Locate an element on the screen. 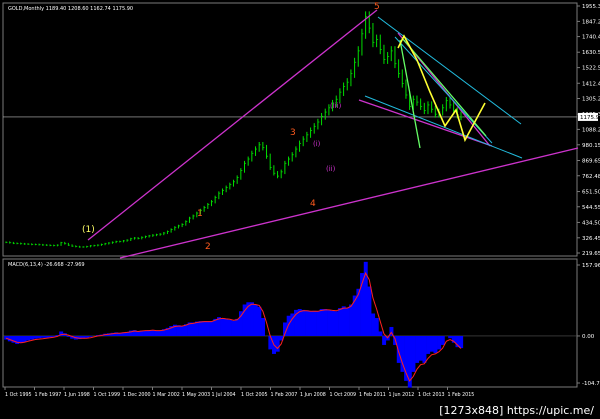 This screenshot has width=600, height=419. wave-label: (1) is located at coordinates (88, 230).